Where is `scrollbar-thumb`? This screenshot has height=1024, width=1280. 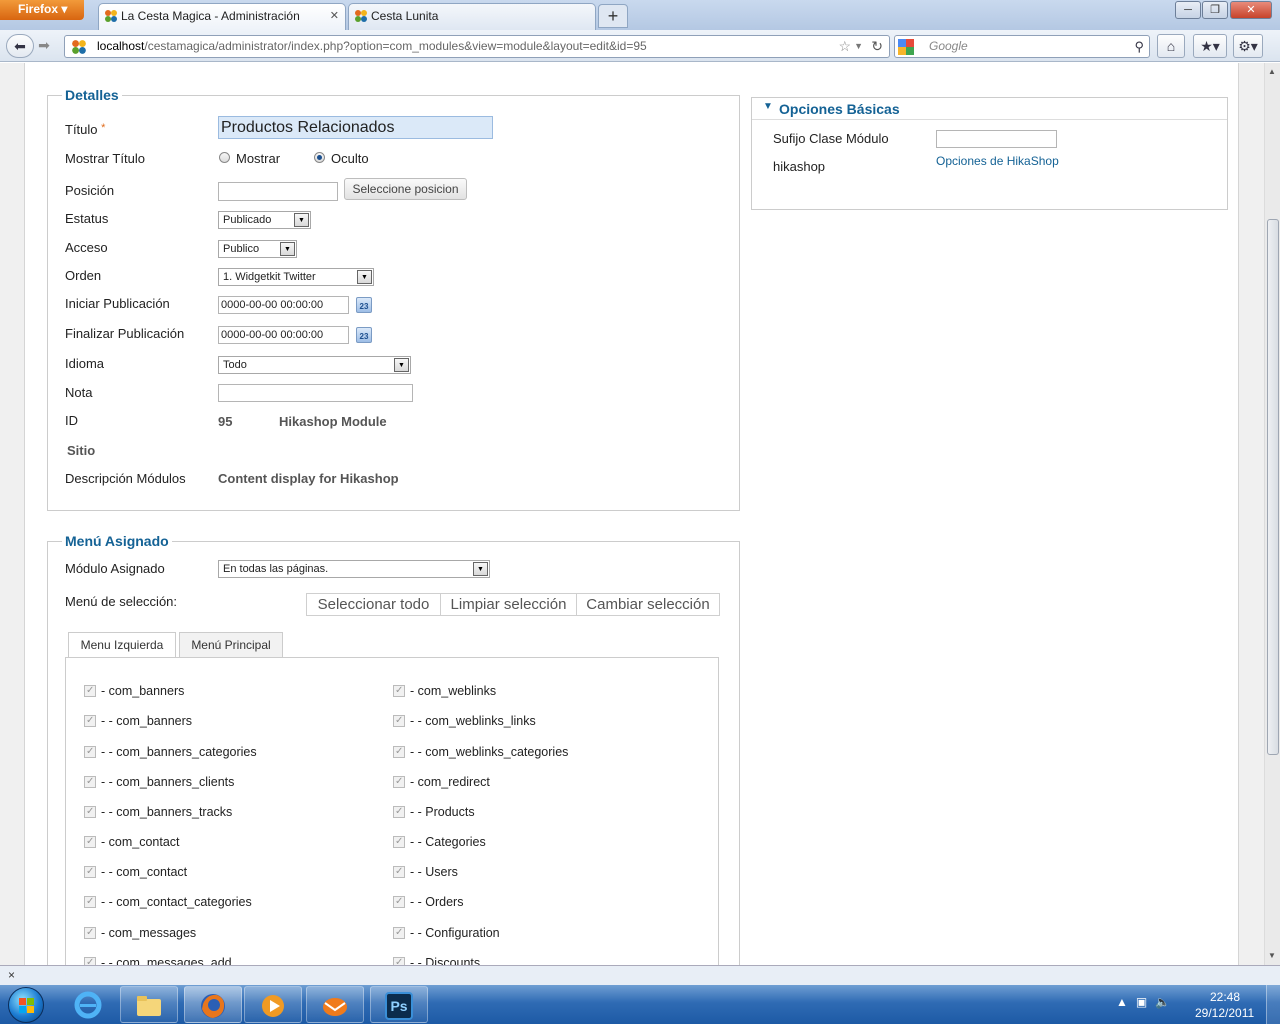 scrollbar-thumb is located at coordinates (1273, 487).